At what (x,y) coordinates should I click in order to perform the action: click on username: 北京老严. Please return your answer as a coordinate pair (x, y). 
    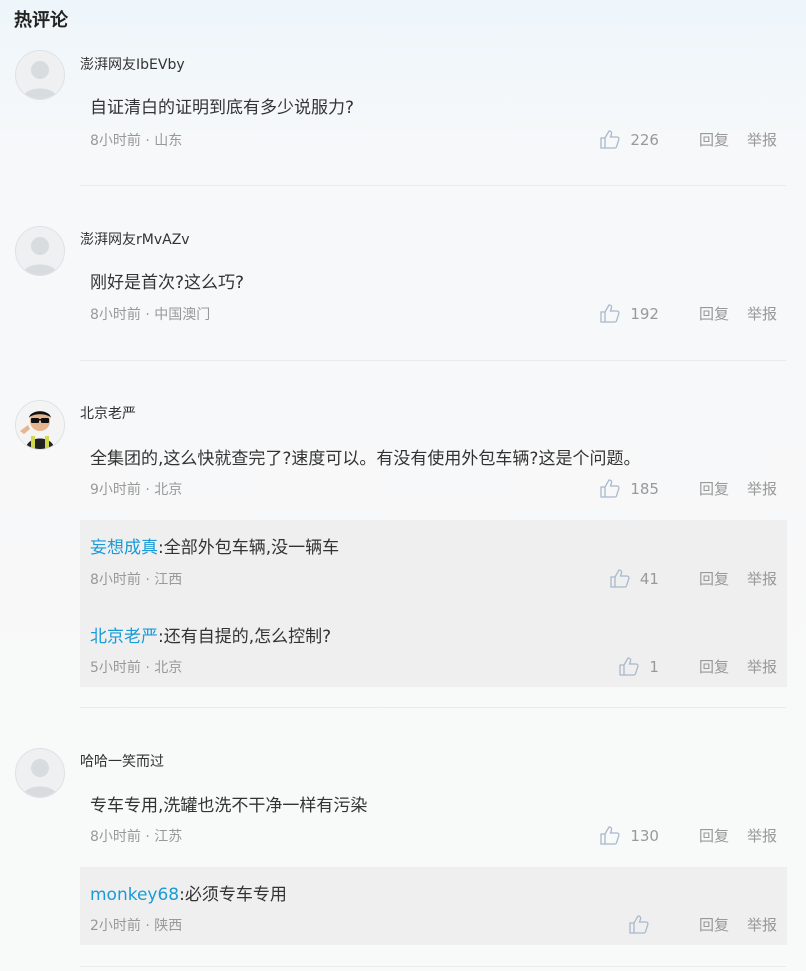
    Looking at the image, I should click on (108, 413).